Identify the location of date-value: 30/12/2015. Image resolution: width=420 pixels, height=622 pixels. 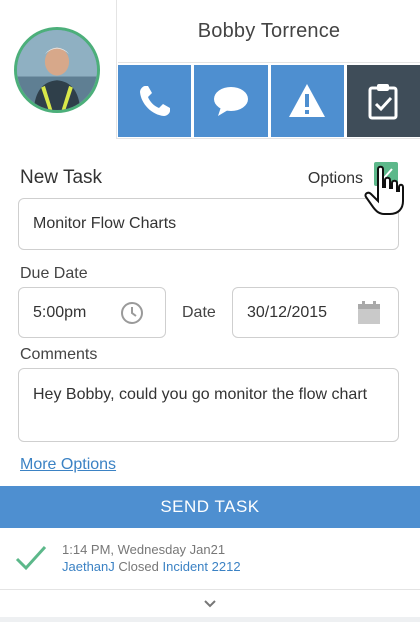
(287, 312).